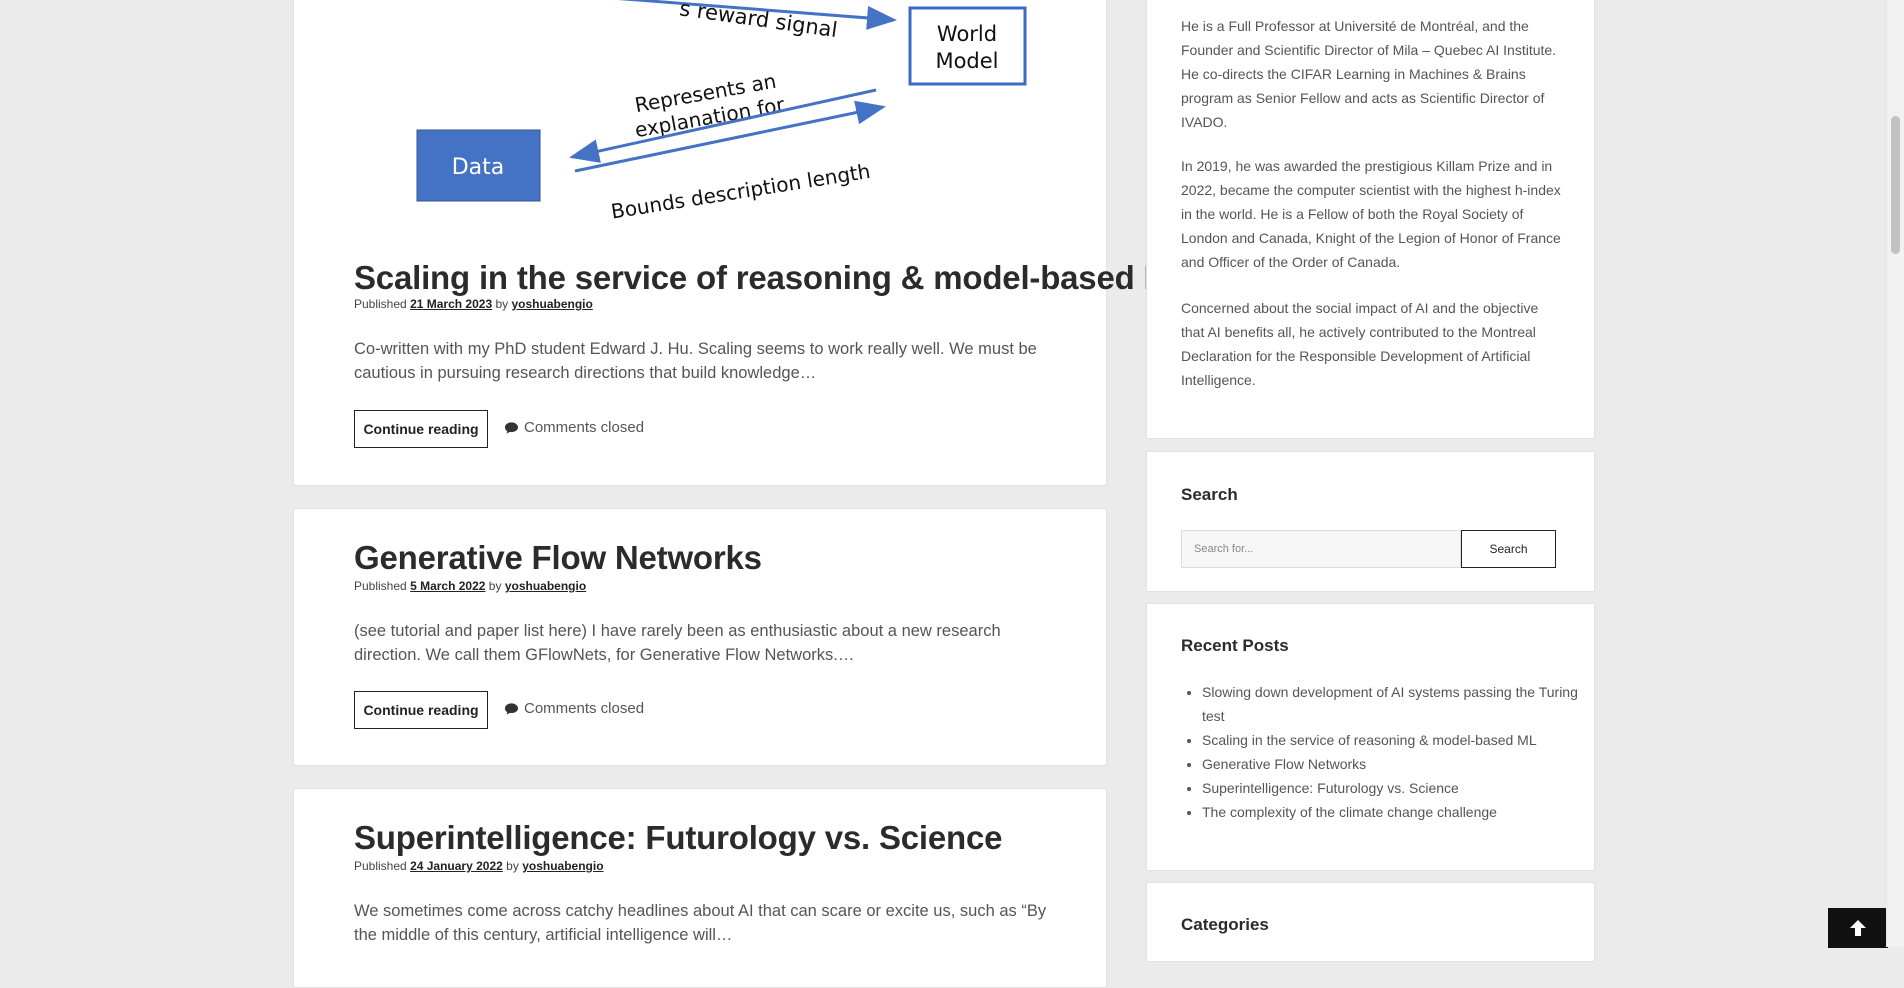  I want to click on world-model-label-2: Model, so click(966, 61).